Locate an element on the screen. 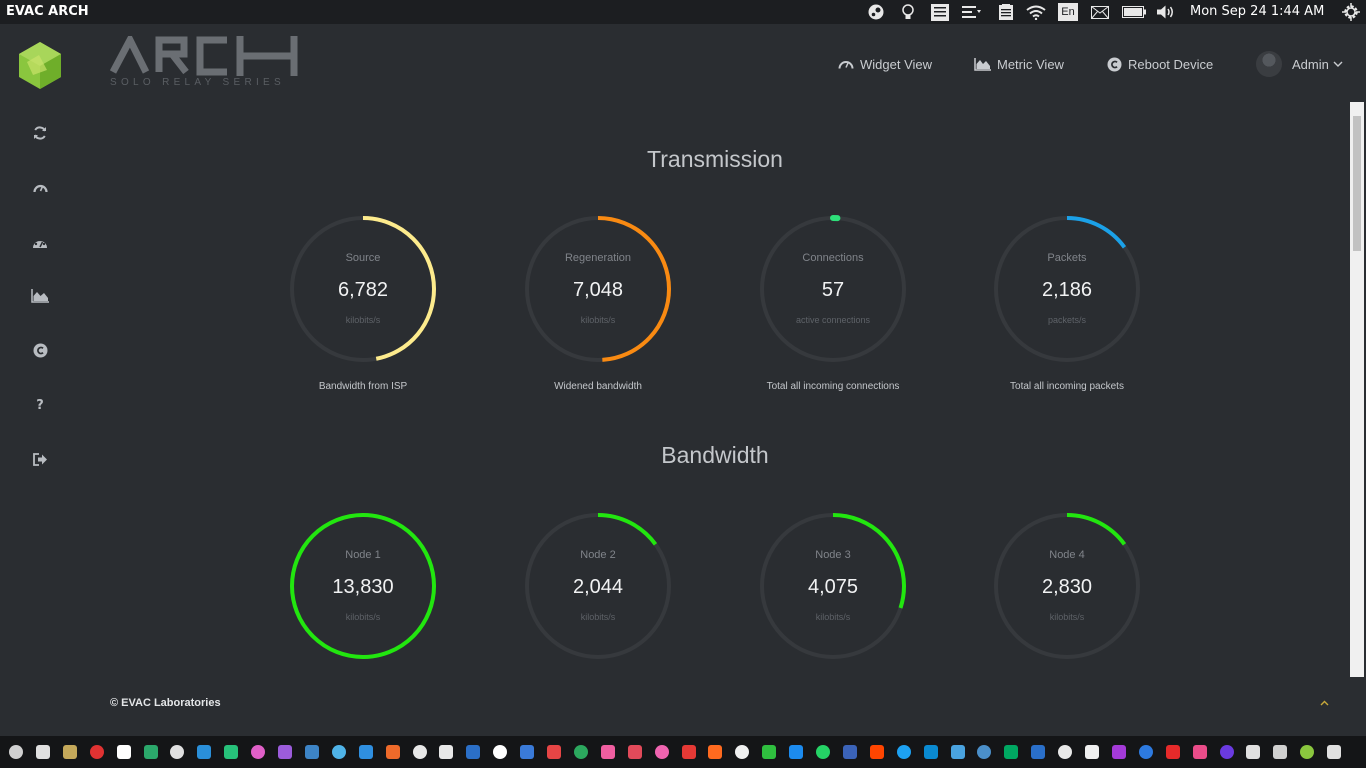 This screenshot has height=768, width=1366. starbucks-icon is located at coordinates (1011, 752).